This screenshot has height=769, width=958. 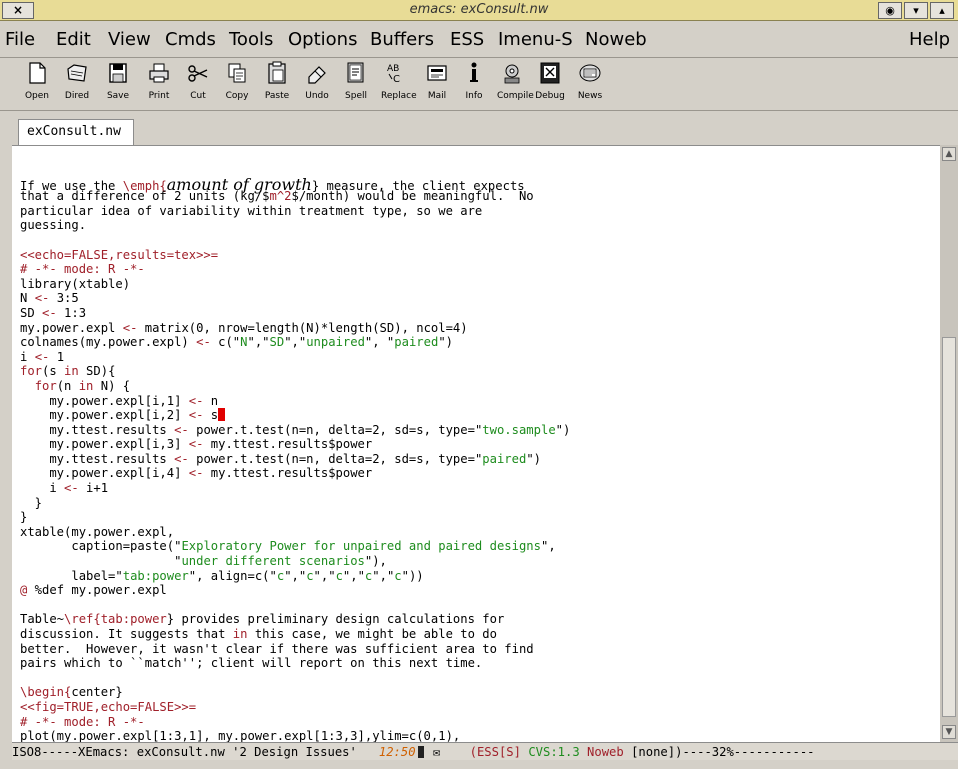 What do you see at coordinates (437, 73) in the screenshot?
I see `mail-icon` at bounding box center [437, 73].